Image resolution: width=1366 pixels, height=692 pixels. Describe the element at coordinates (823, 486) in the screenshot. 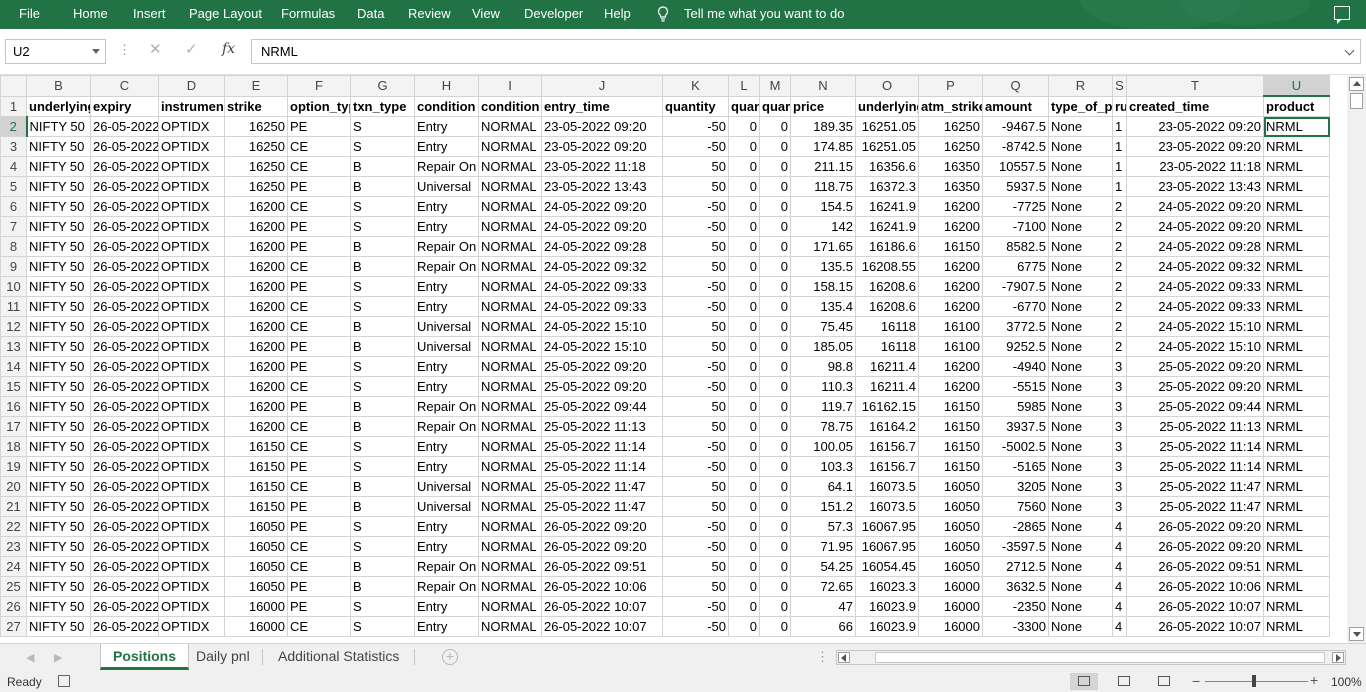

I see `cell-n20: 64.1` at that location.